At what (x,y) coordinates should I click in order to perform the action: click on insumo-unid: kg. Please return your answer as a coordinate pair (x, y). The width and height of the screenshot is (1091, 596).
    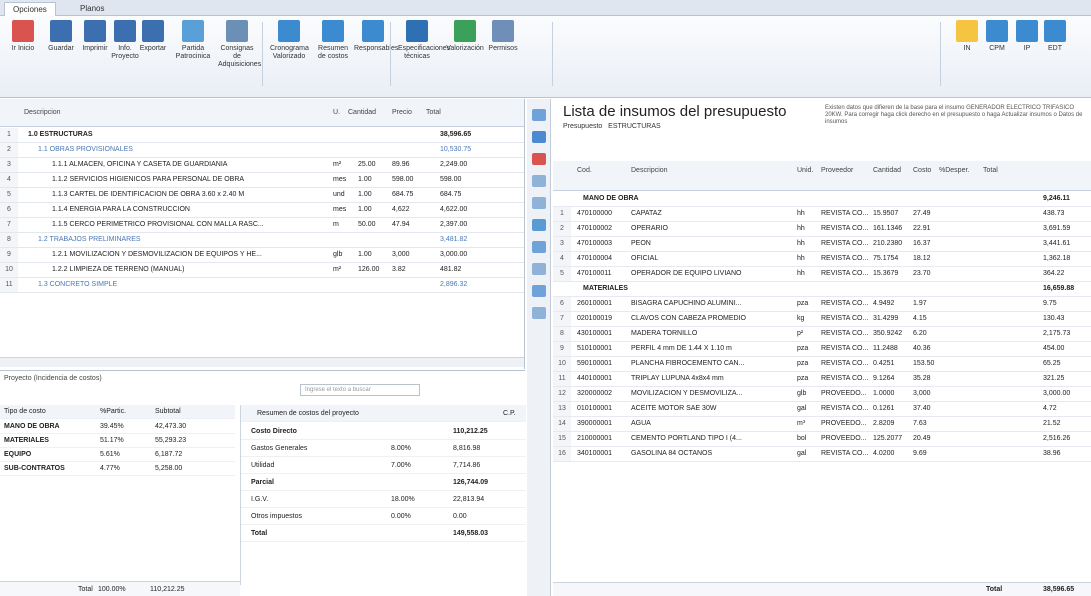
    Looking at the image, I should click on (801, 318).